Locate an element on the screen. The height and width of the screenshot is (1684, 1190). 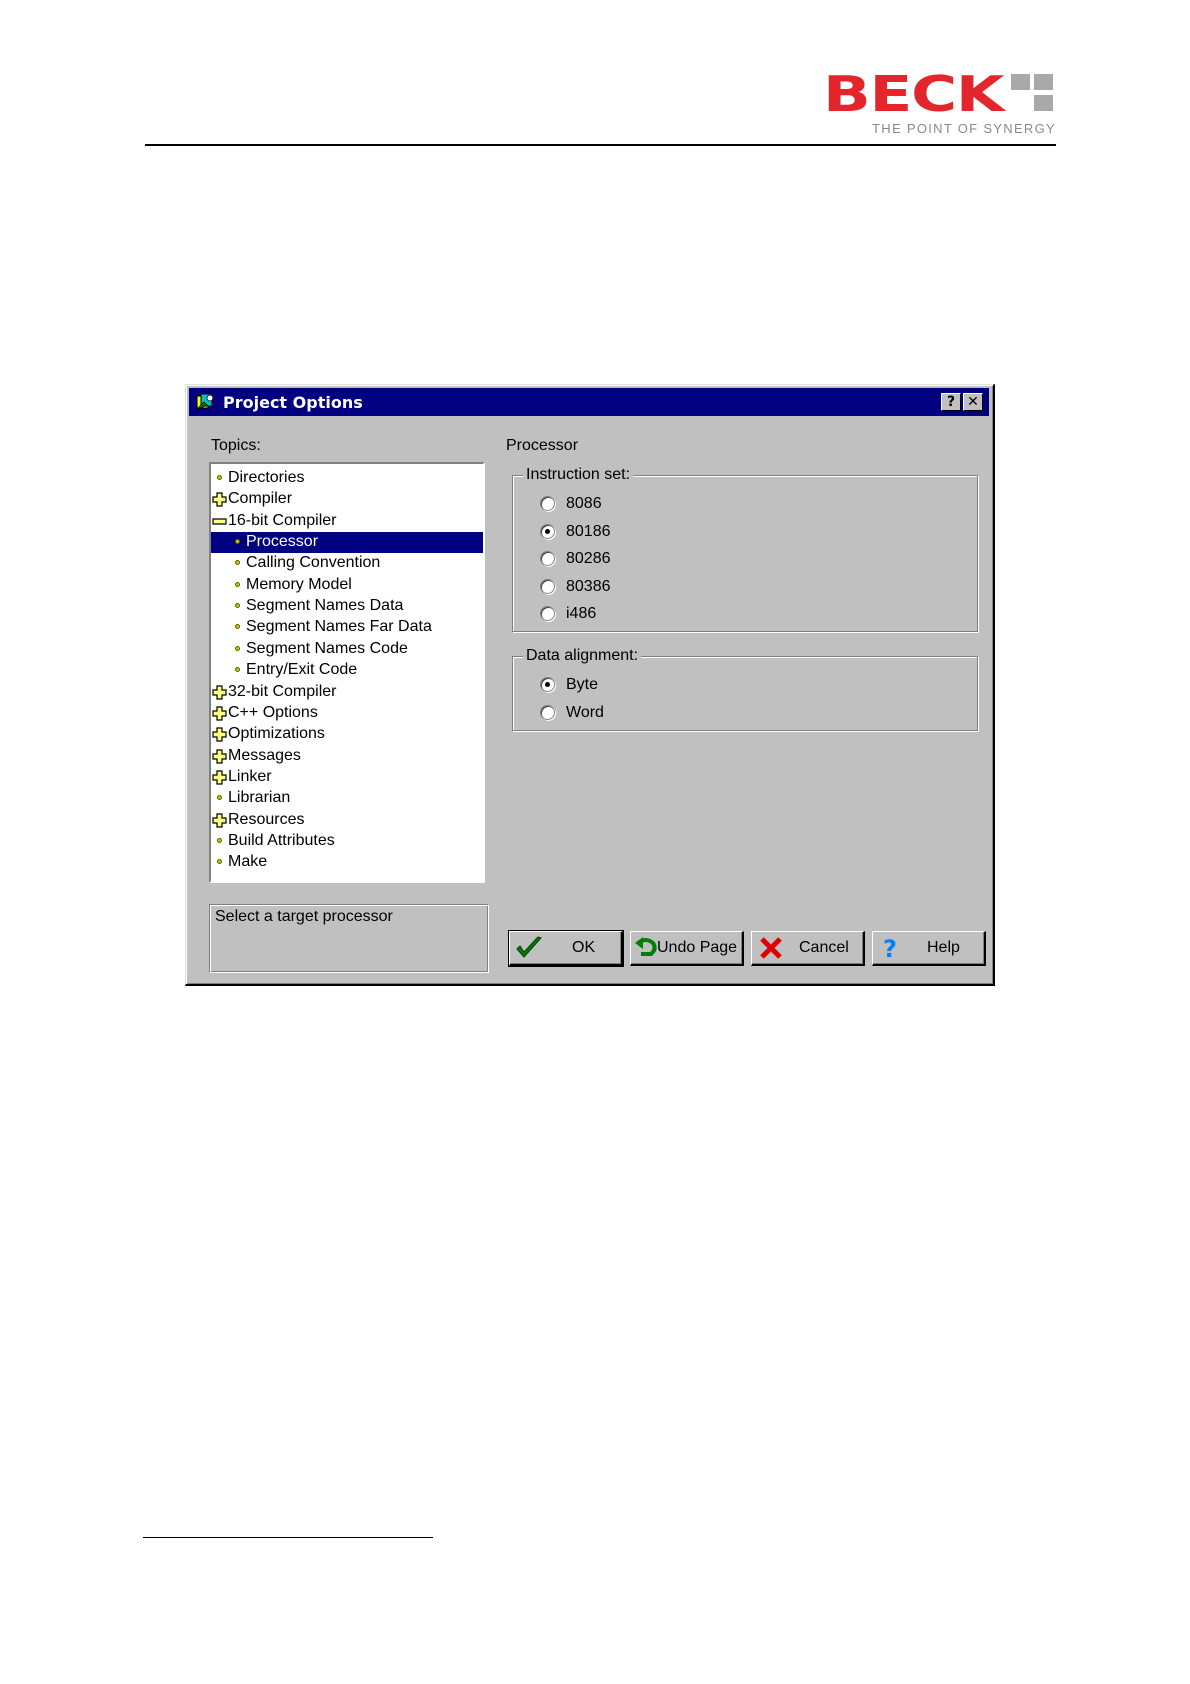
title-close-button: ✕ is located at coordinates (973, 402).